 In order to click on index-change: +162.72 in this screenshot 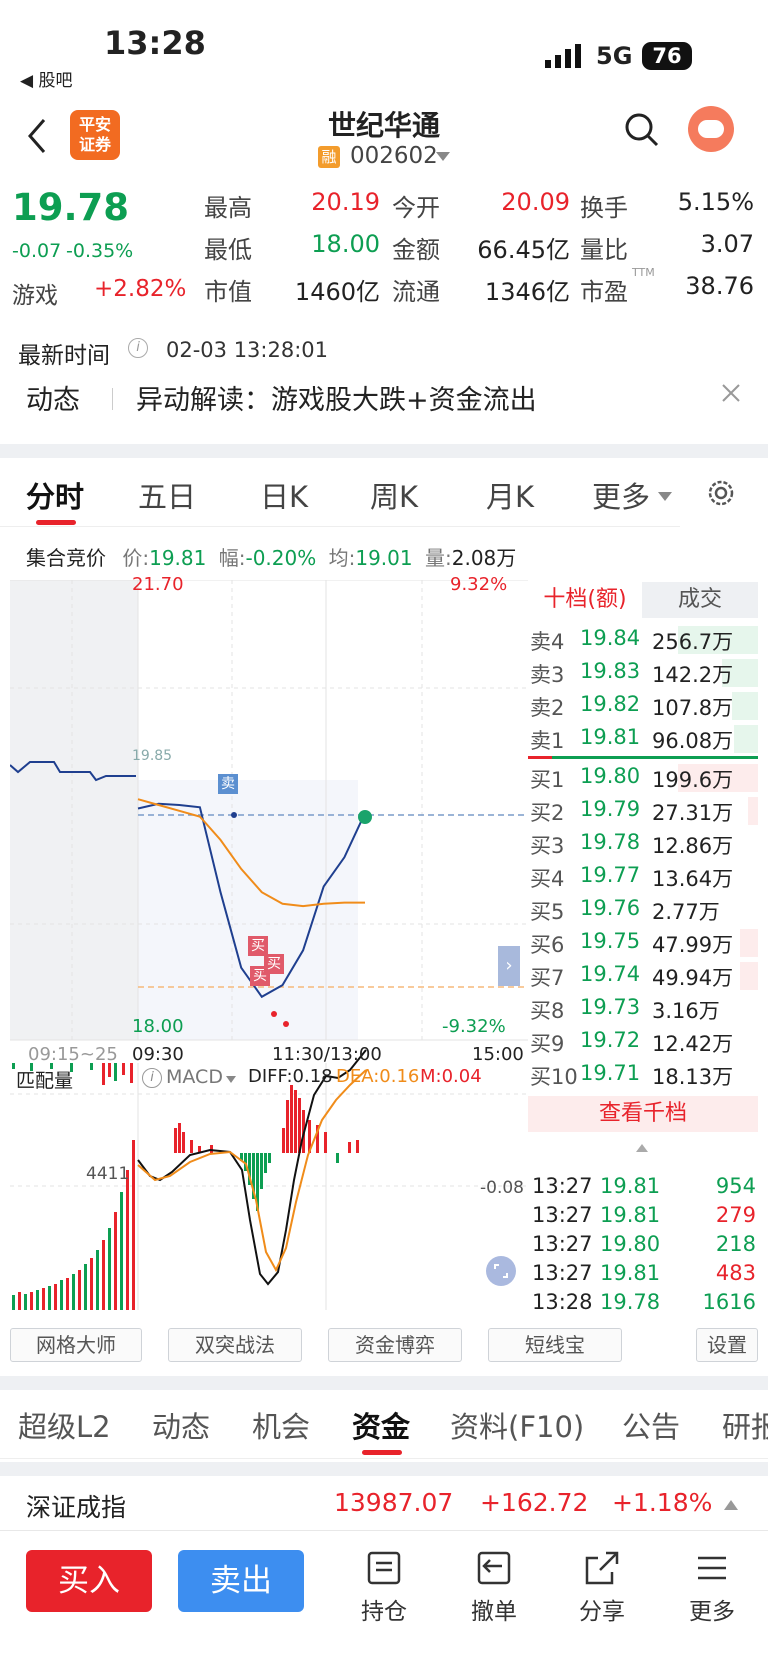, I will do `click(534, 1502)`.